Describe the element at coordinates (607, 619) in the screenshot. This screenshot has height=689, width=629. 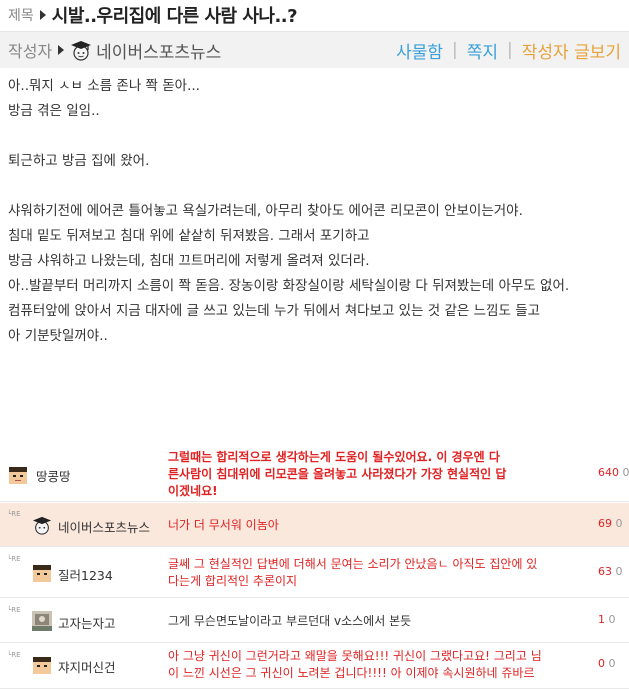
I see `comment-score: 1 0` at that location.